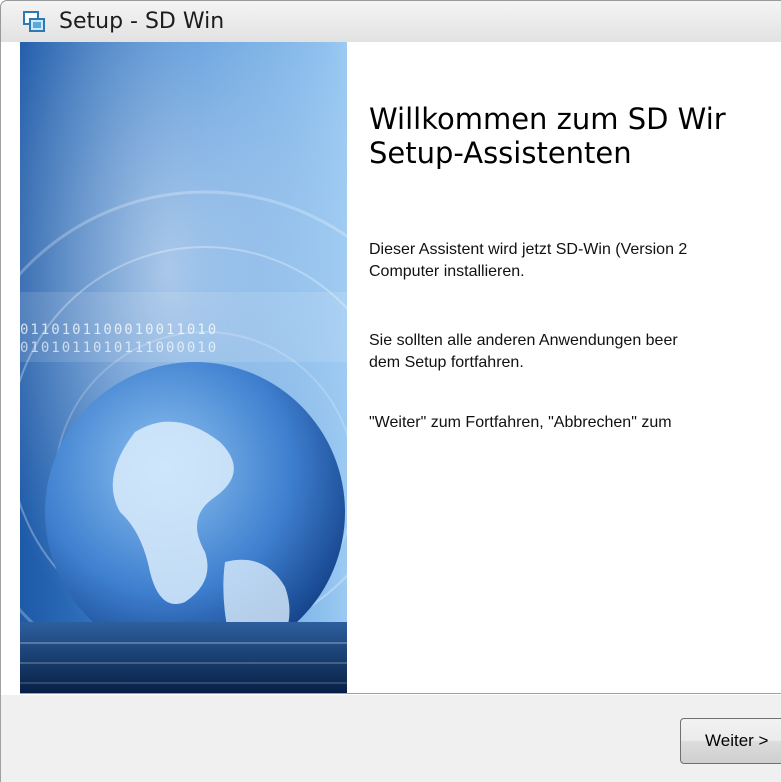 The image size is (781, 782). What do you see at coordinates (391, 738) in the screenshot?
I see `button-bar` at bounding box center [391, 738].